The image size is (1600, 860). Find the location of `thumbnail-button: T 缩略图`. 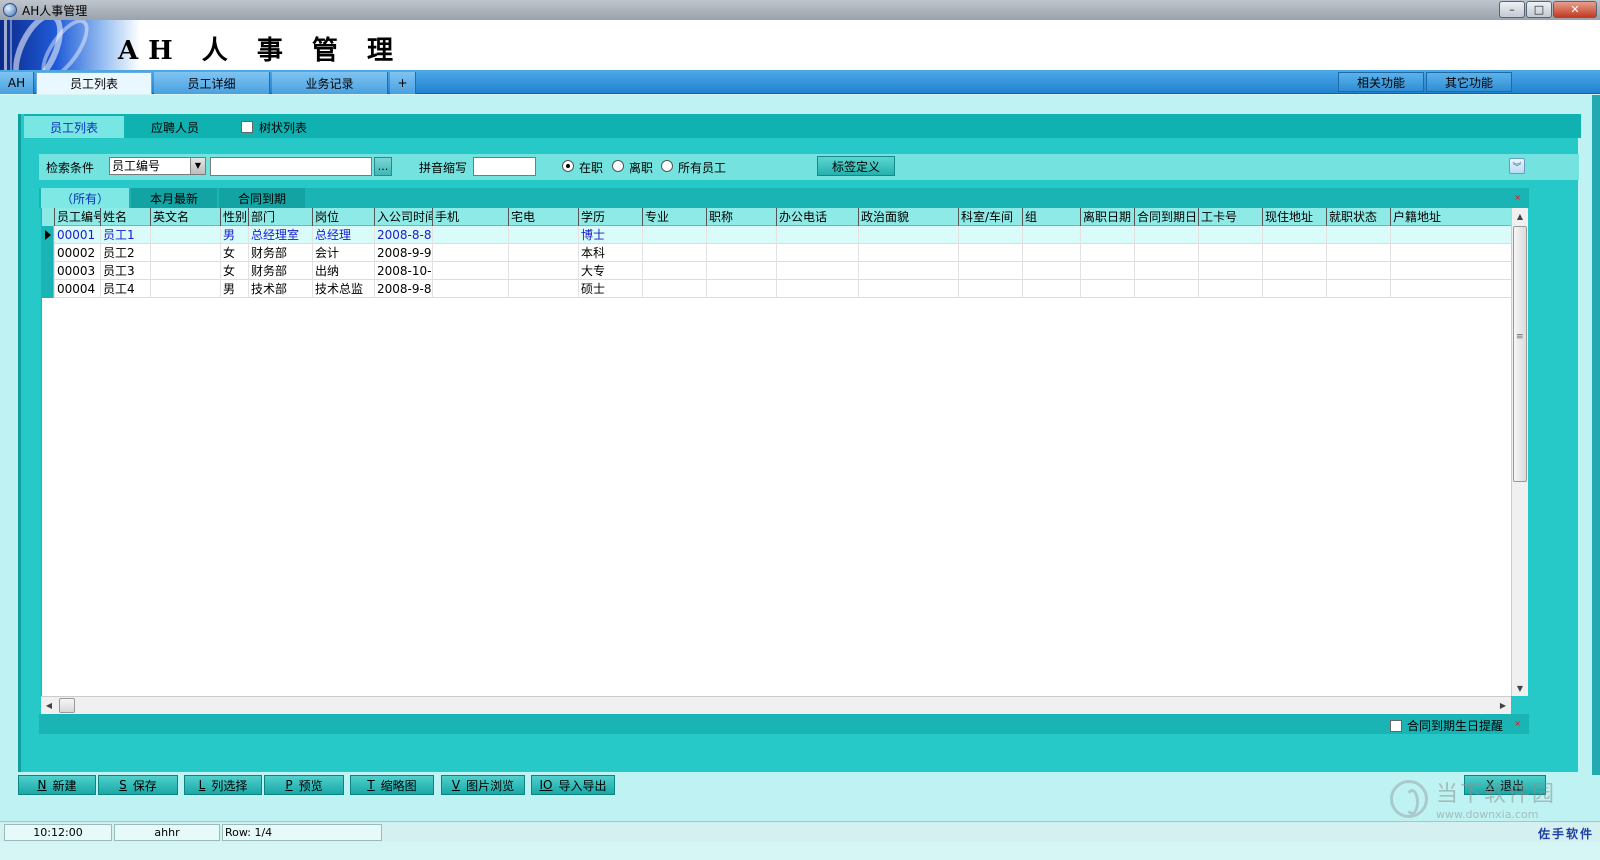

thumbnail-button: T 缩略图 is located at coordinates (392, 785).